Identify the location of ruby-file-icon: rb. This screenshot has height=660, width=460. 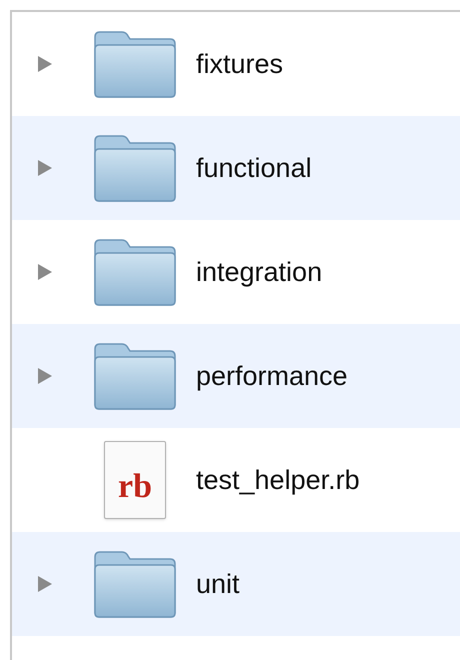
(135, 480).